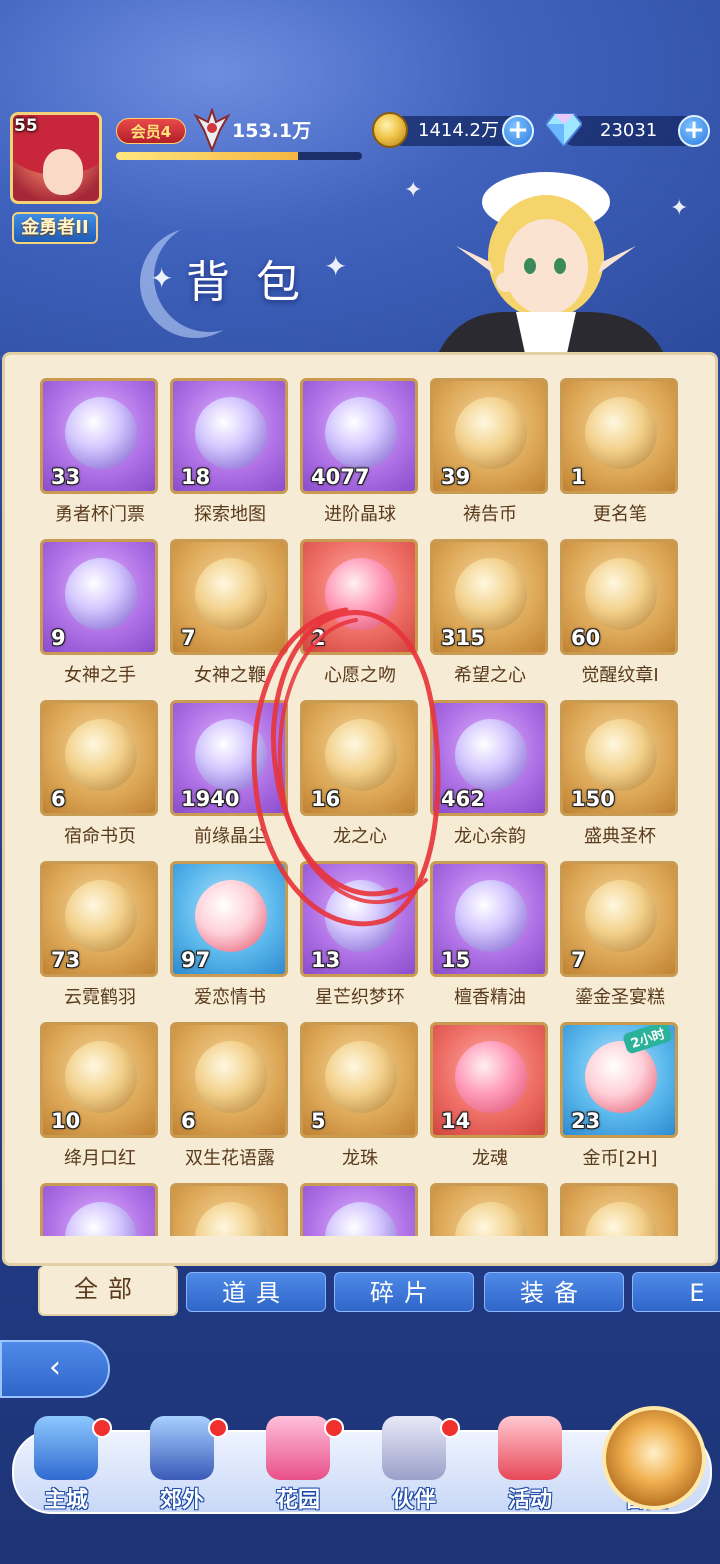  Describe the element at coordinates (196, 960) in the screenshot. I see `item-count: 97` at that location.